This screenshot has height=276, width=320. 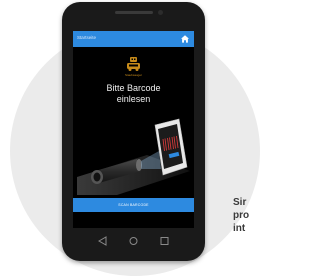 What do you see at coordinates (102, 241) in the screenshot?
I see `back-icon` at bounding box center [102, 241].